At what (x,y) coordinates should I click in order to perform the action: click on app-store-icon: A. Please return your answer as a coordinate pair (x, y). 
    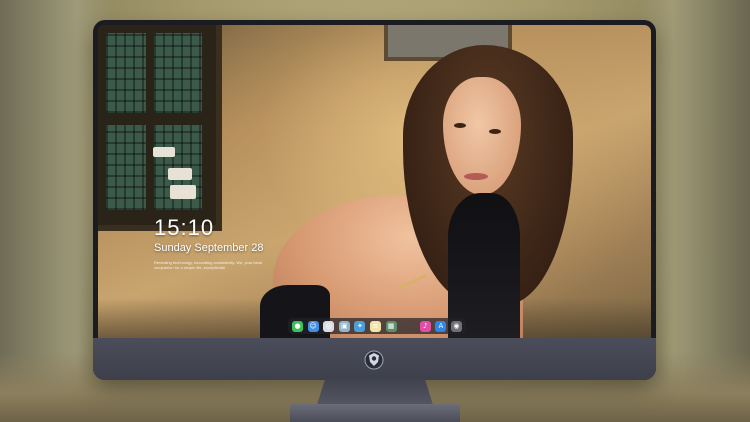
    Looking at the image, I should click on (441, 326).